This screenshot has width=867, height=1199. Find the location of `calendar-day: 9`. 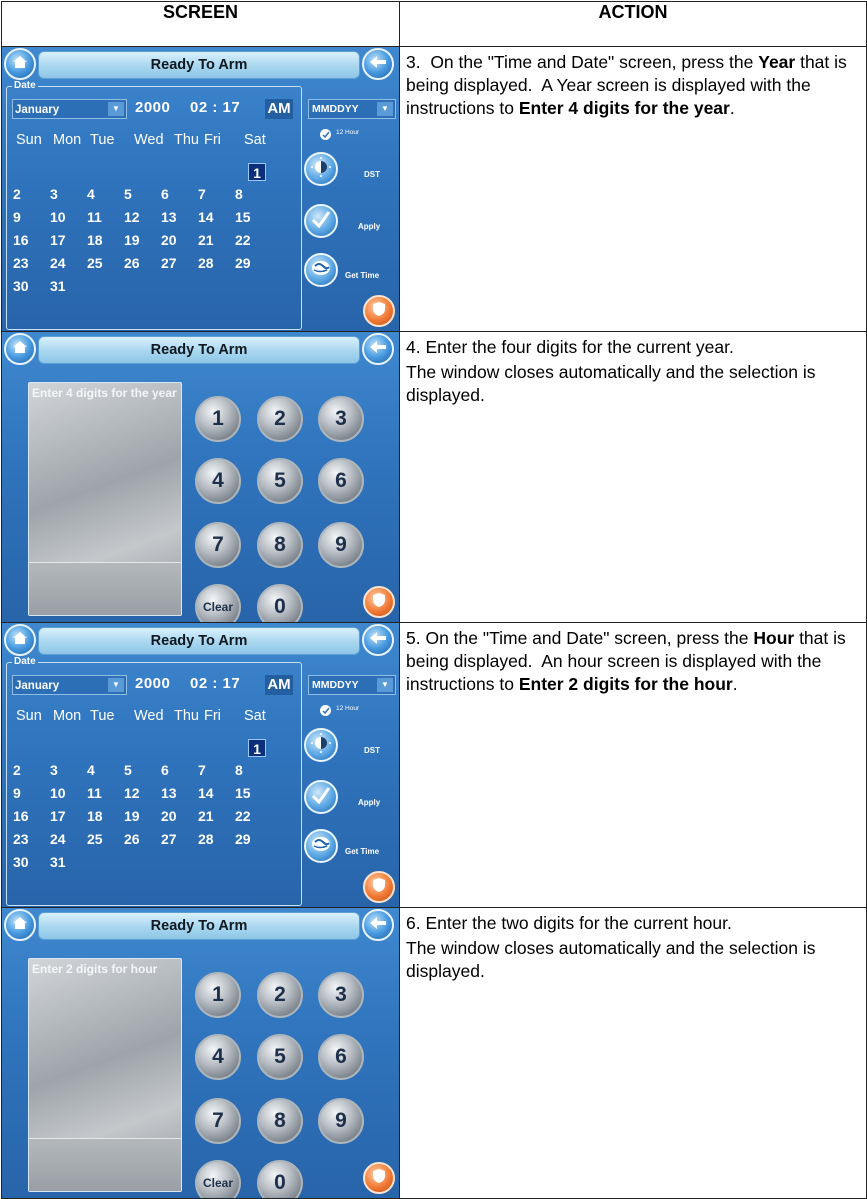

calendar-day: 9 is located at coordinates (31, 220).